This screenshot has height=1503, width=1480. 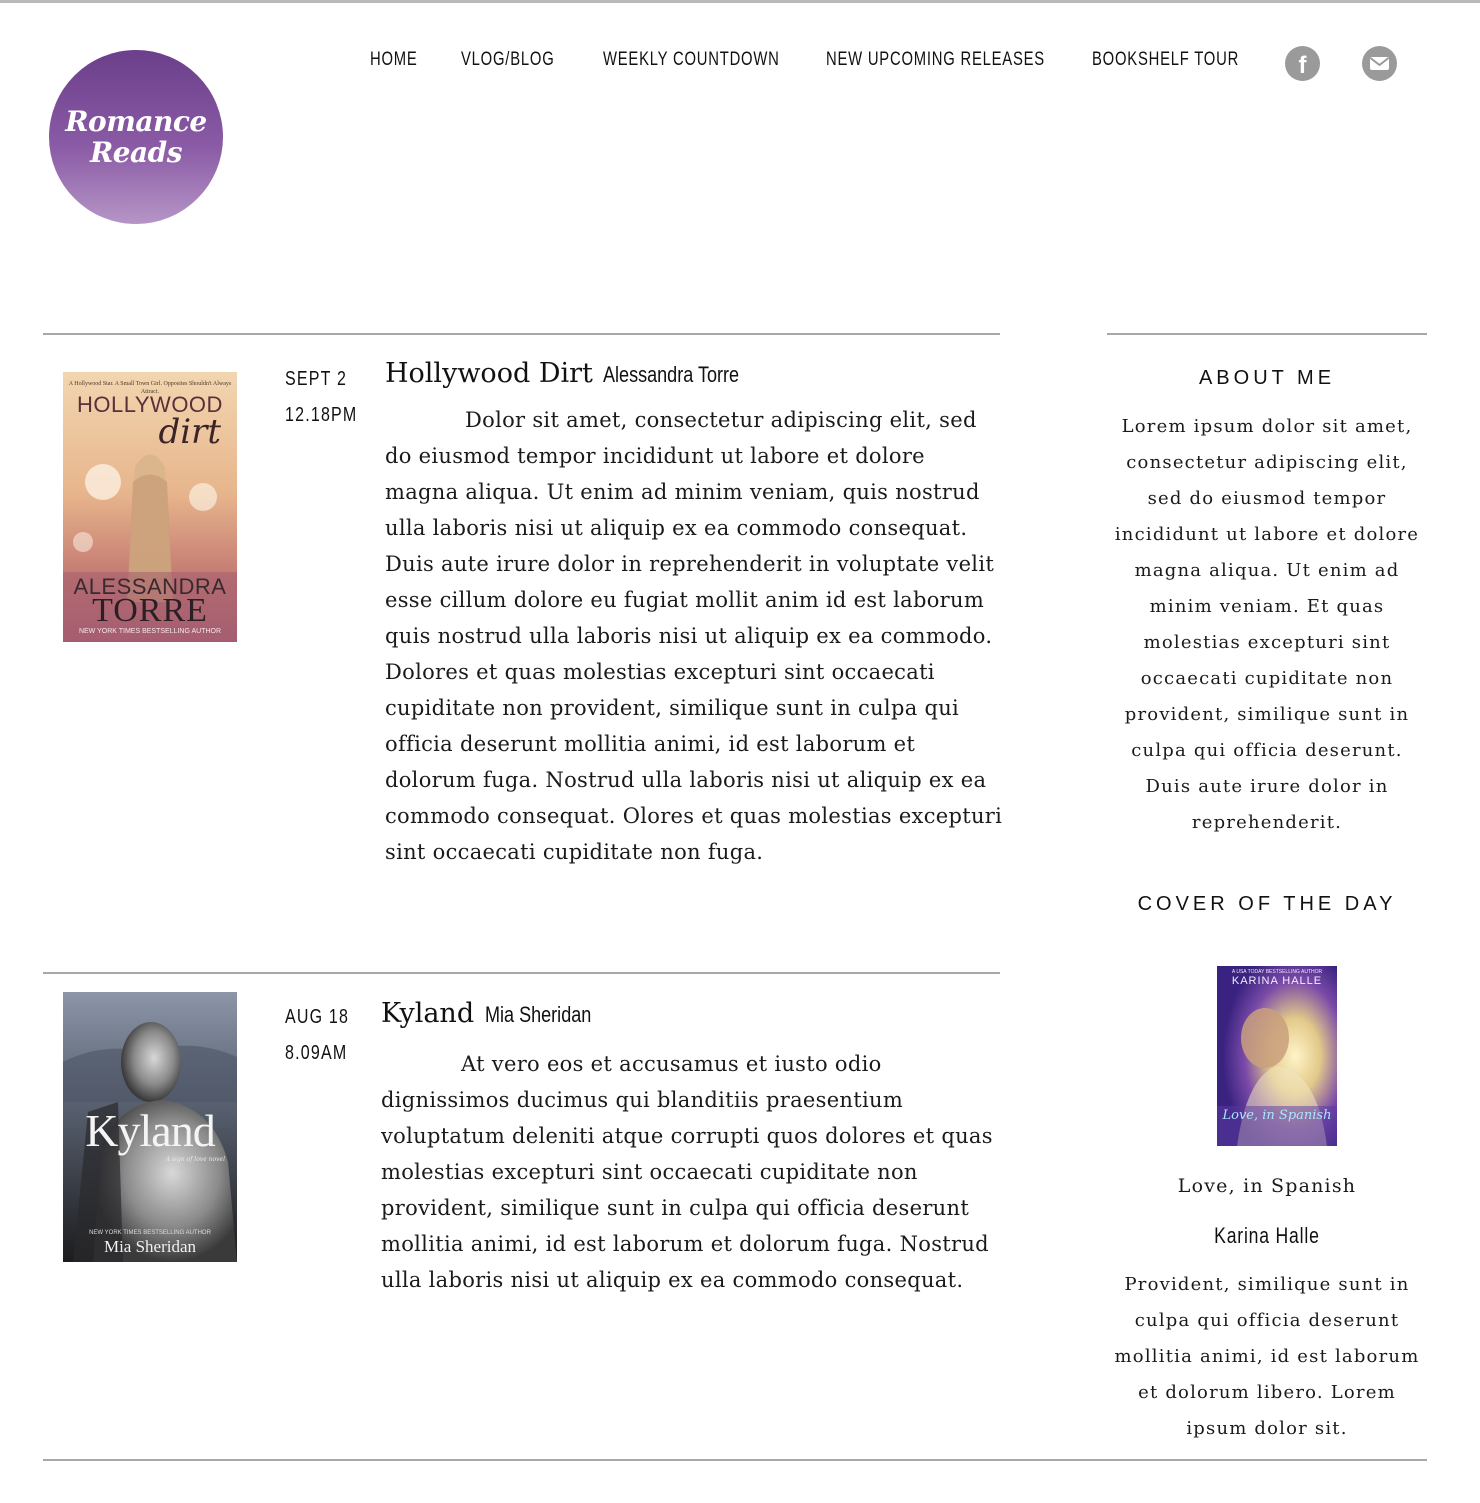 What do you see at coordinates (150, 1246) in the screenshot?
I see `cover-author: Mia Sheridan` at bounding box center [150, 1246].